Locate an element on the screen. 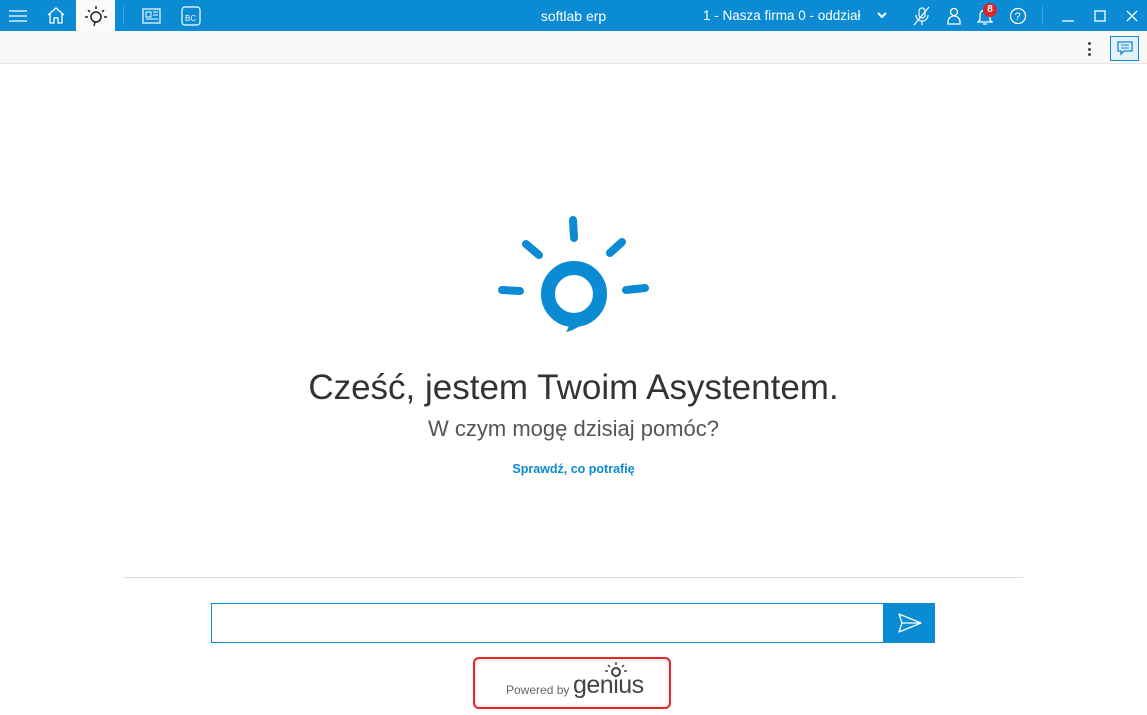  toolbar is located at coordinates (573, 47).